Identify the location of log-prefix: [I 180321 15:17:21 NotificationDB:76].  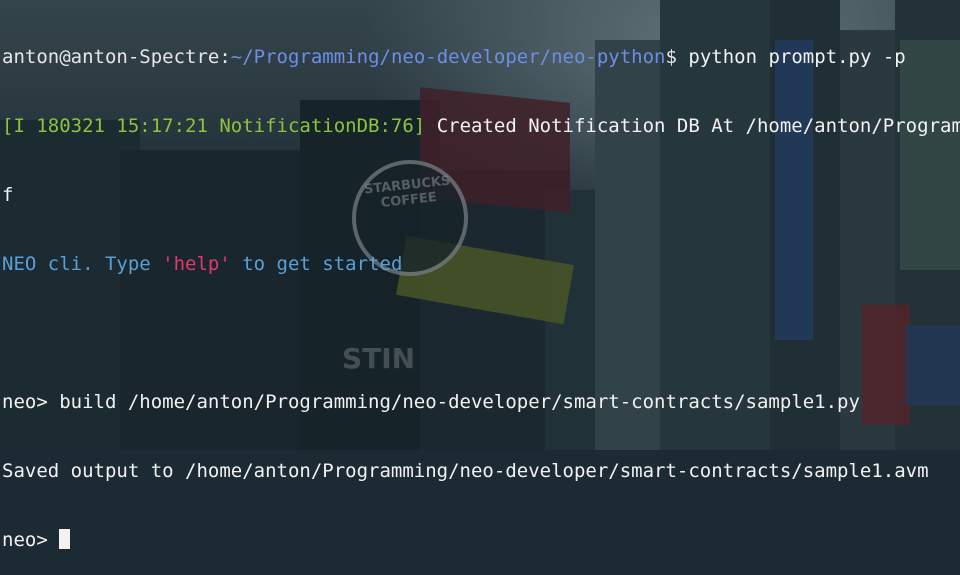
(214, 126).